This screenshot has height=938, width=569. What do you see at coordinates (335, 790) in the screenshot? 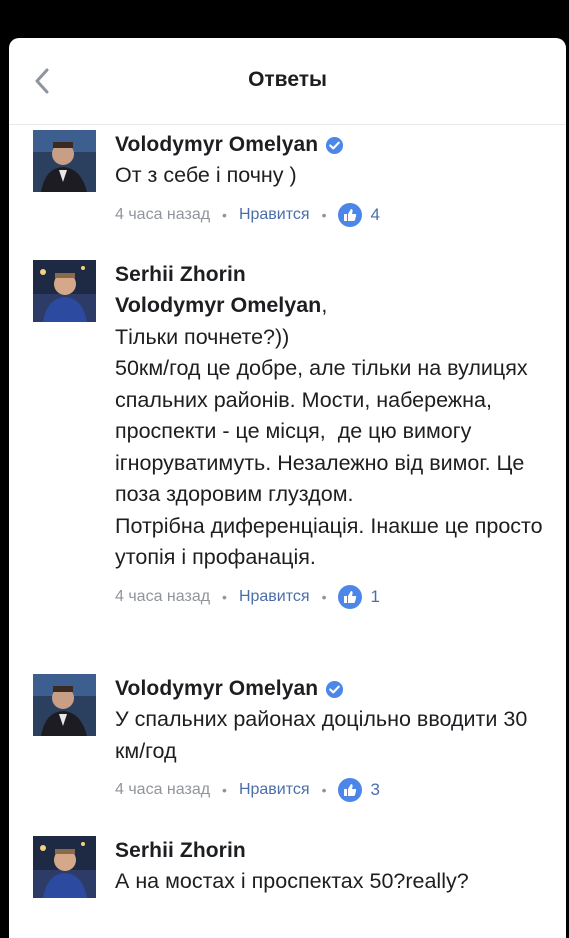
I see `comment-meta: 4 часа назад • Нравится • 3` at bounding box center [335, 790].